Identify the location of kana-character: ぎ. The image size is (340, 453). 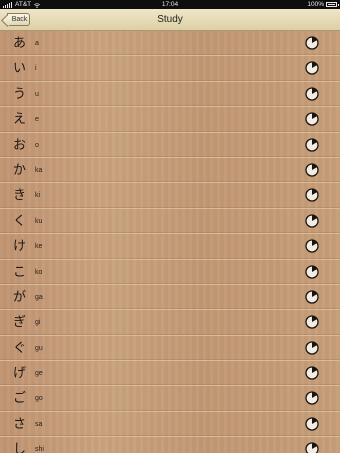
(20, 323).